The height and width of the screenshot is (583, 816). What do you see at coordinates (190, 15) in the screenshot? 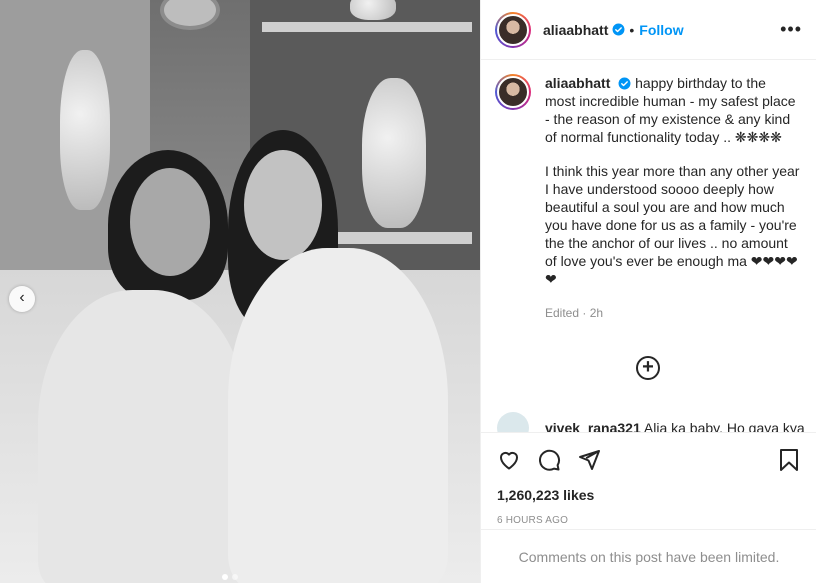
I see `photo-mirror` at bounding box center [190, 15].